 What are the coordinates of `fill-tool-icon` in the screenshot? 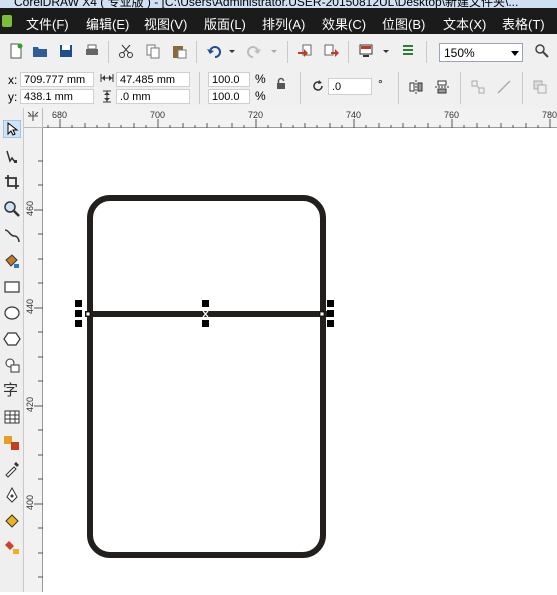 It's located at (12, 521).